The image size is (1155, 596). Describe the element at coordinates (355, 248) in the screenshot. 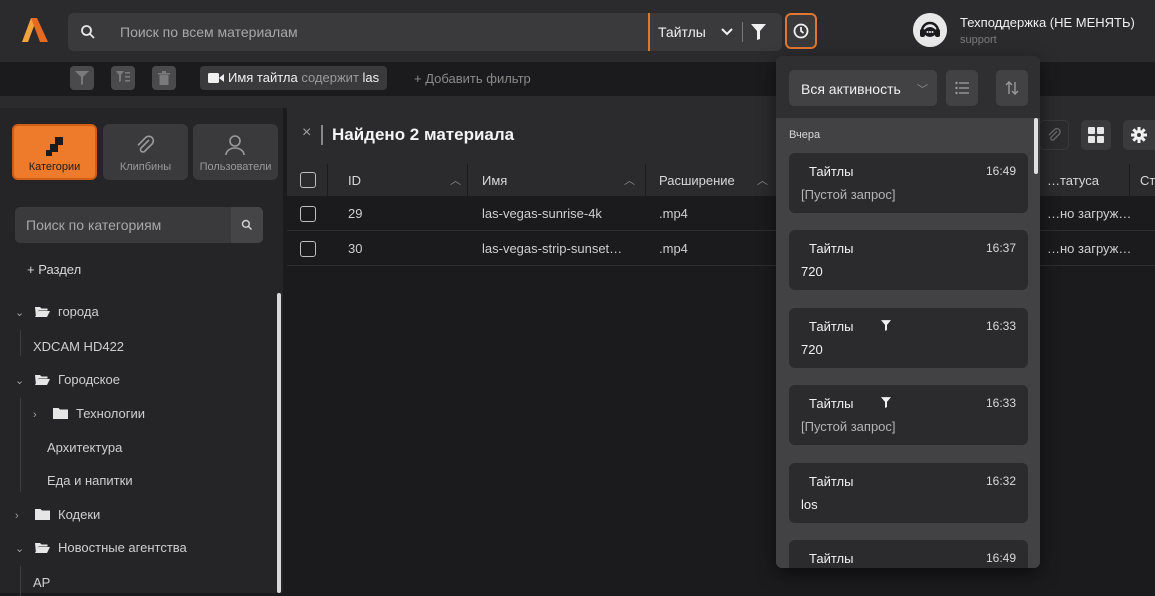

I see `cell-id: 30` at that location.